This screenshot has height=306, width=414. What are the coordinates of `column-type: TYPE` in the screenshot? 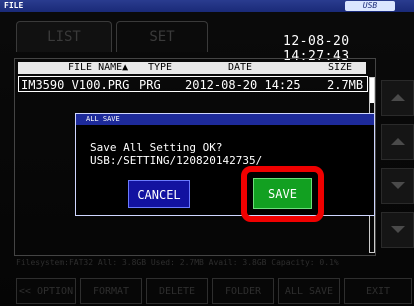 It's located at (160, 68).